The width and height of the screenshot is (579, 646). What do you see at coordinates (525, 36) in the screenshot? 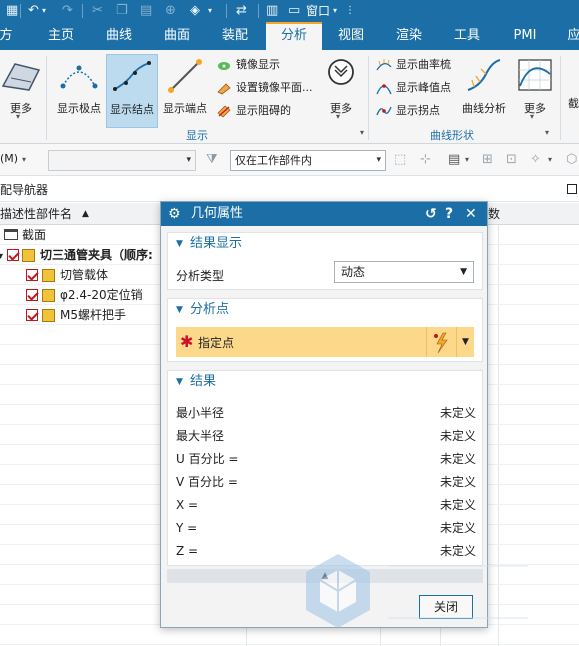
I see `tab-pmi: PMI` at bounding box center [525, 36].